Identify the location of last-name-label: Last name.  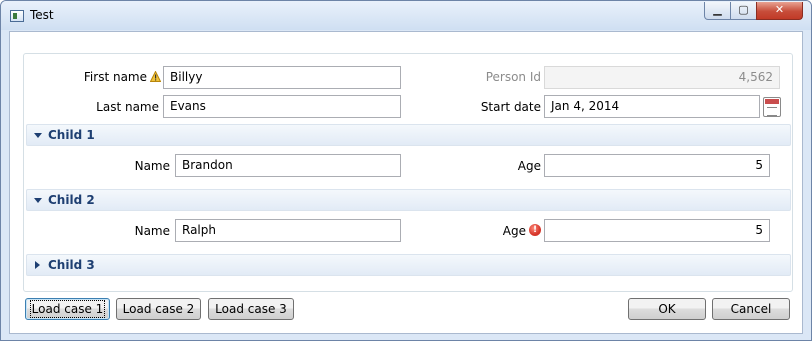
(127, 107).